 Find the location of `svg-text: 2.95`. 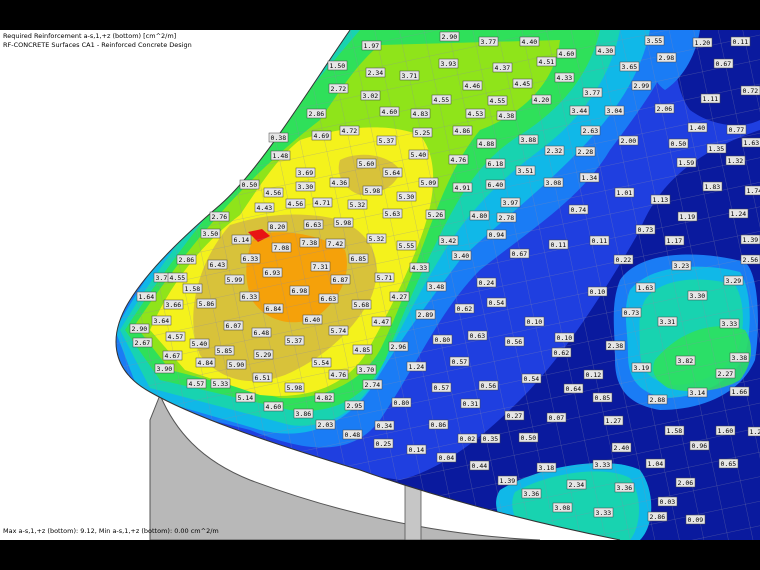

svg-text: 2.95 is located at coordinates (355, 406).